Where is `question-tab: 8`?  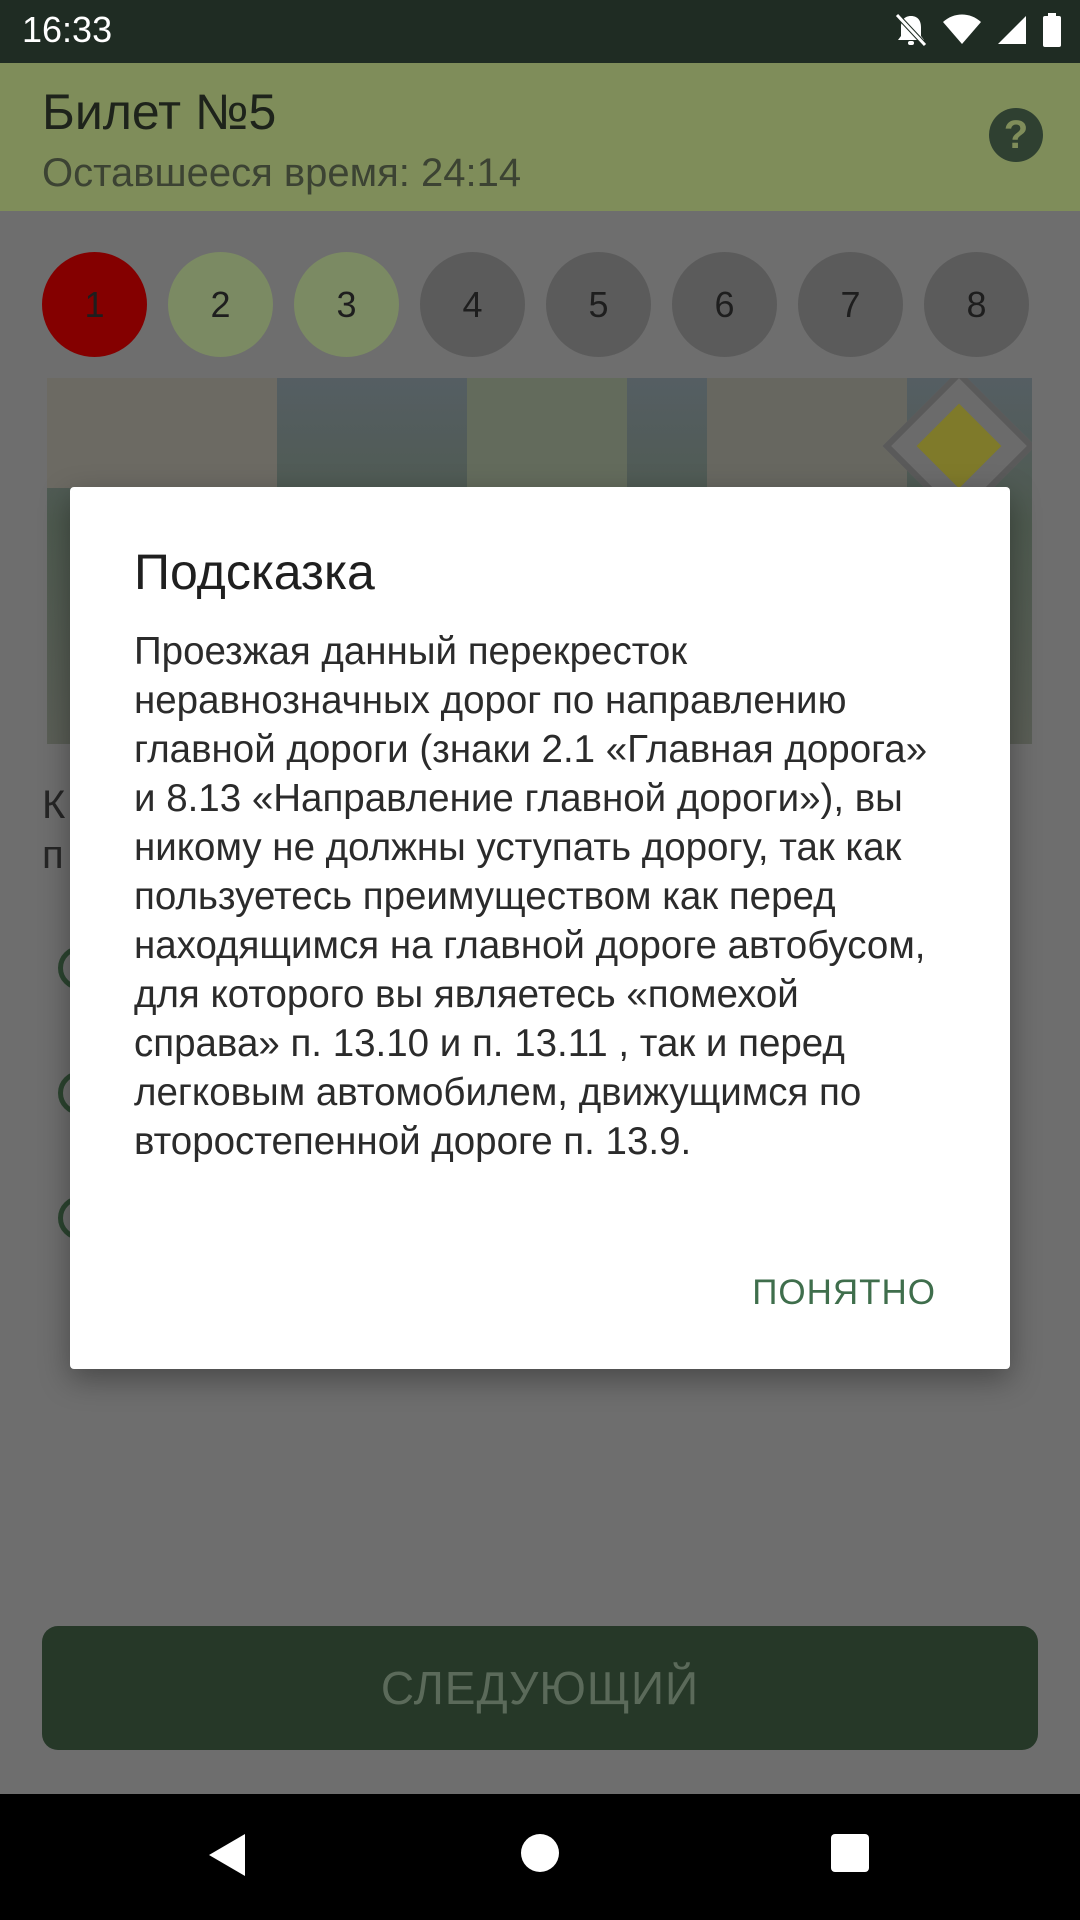
question-tab: 8 is located at coordinates (976, 304).